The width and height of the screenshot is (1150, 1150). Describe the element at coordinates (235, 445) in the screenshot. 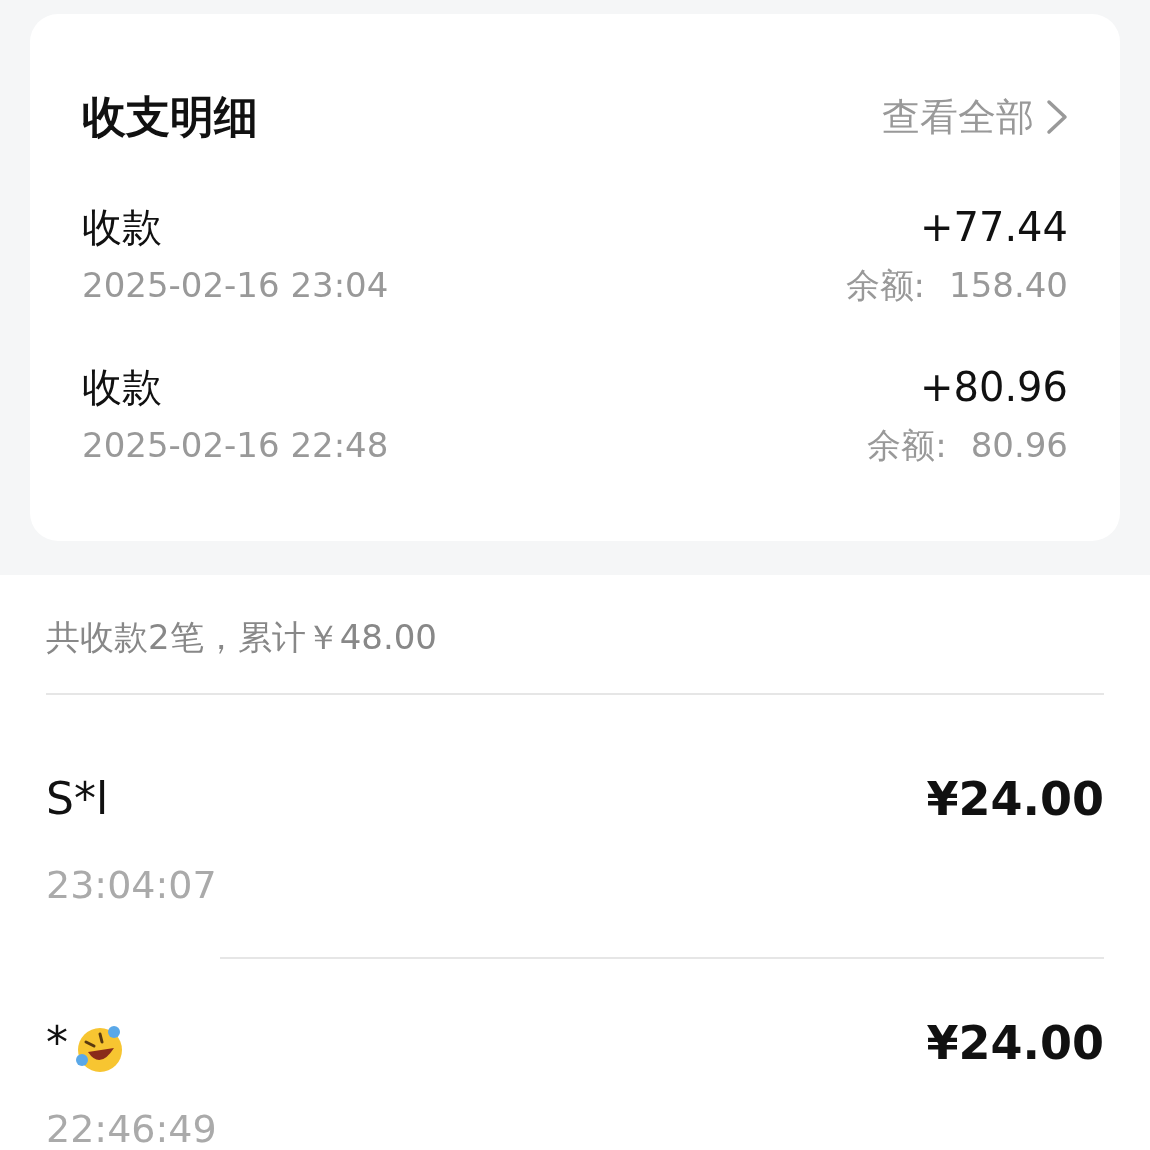

I see `transaction-time: 2025-02-16 22:48` at that location.